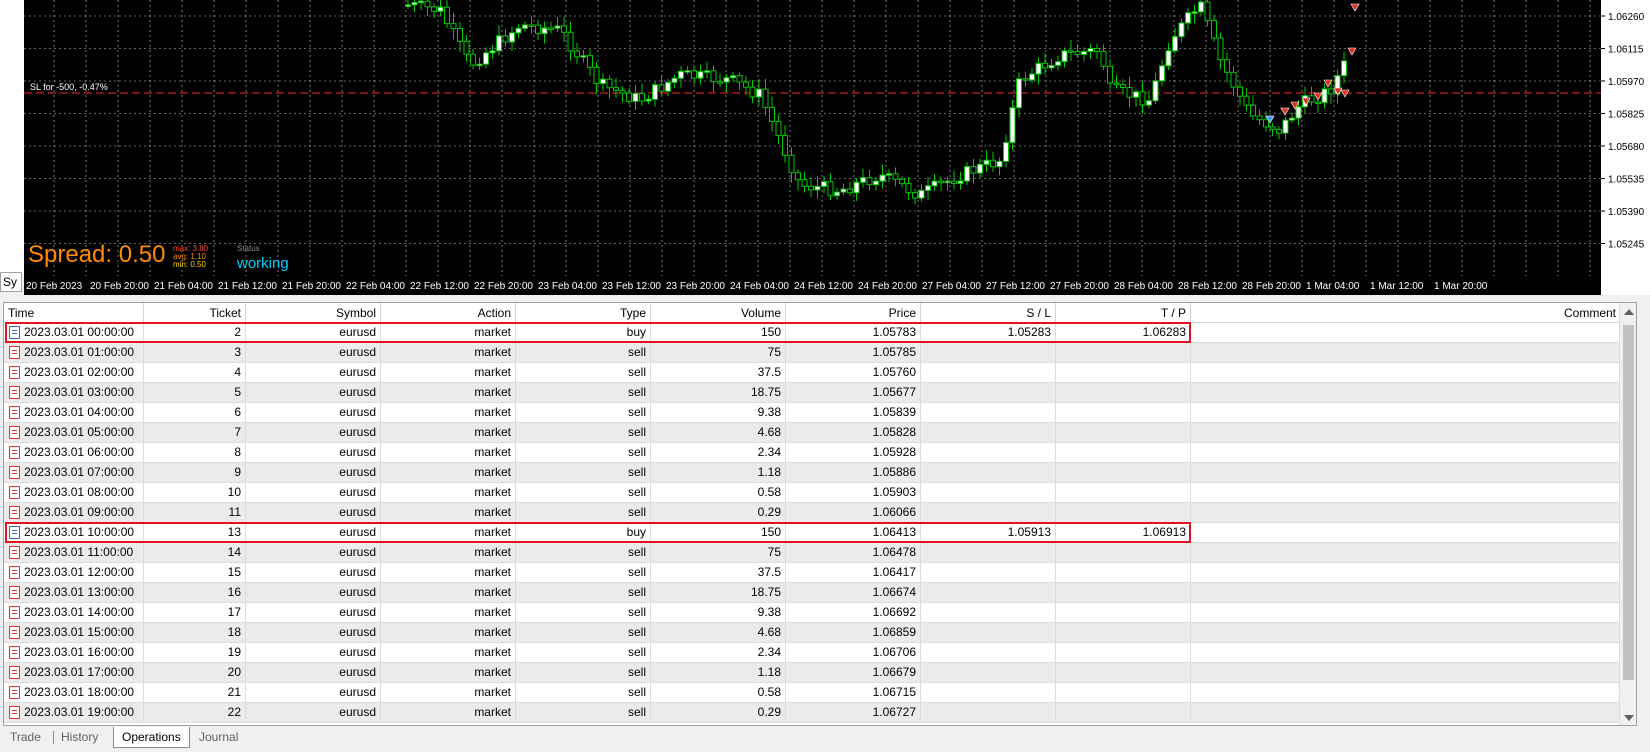 The height and width of the screenshot is (752, 1650). I want to click on time-tick-label: 1 Mar 12:00, so click(1397, 286).